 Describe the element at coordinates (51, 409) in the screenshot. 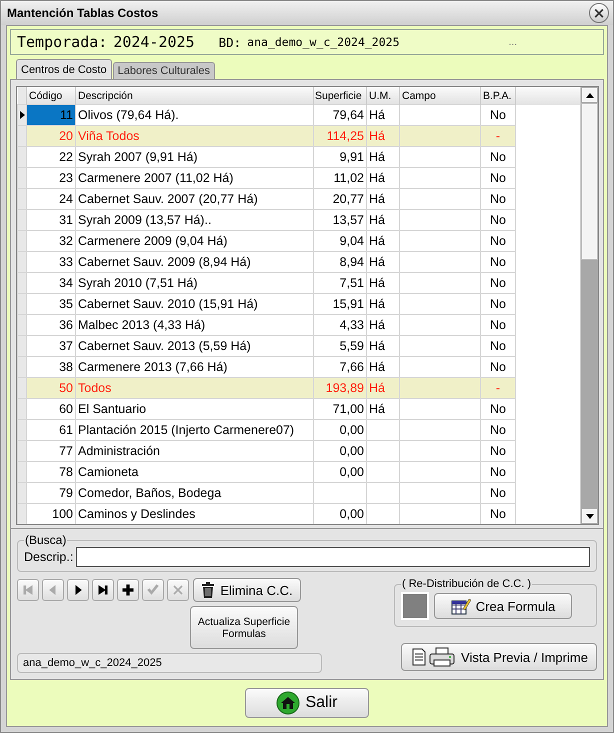

I see `table-cell: 60` at that location.